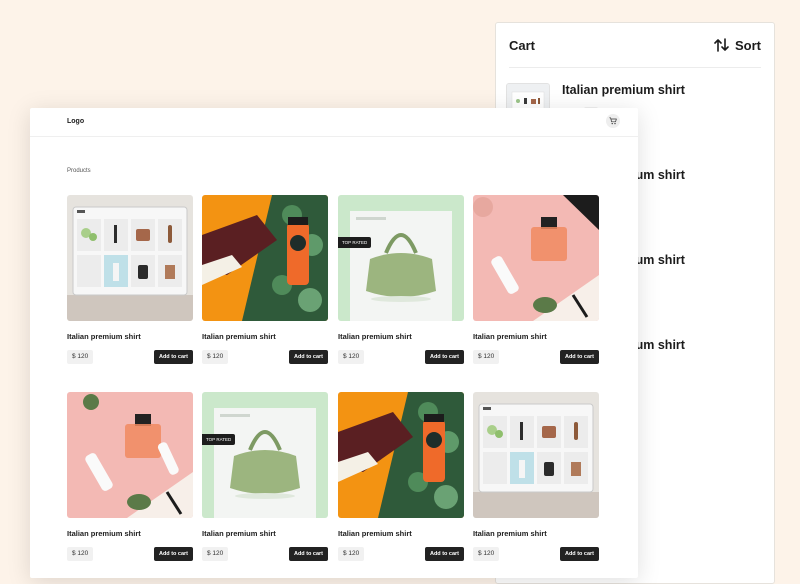 Image resolution: width=800 pixels, height=584 pixels. I want to click on shopping-cart-icon, so click(613, 121).